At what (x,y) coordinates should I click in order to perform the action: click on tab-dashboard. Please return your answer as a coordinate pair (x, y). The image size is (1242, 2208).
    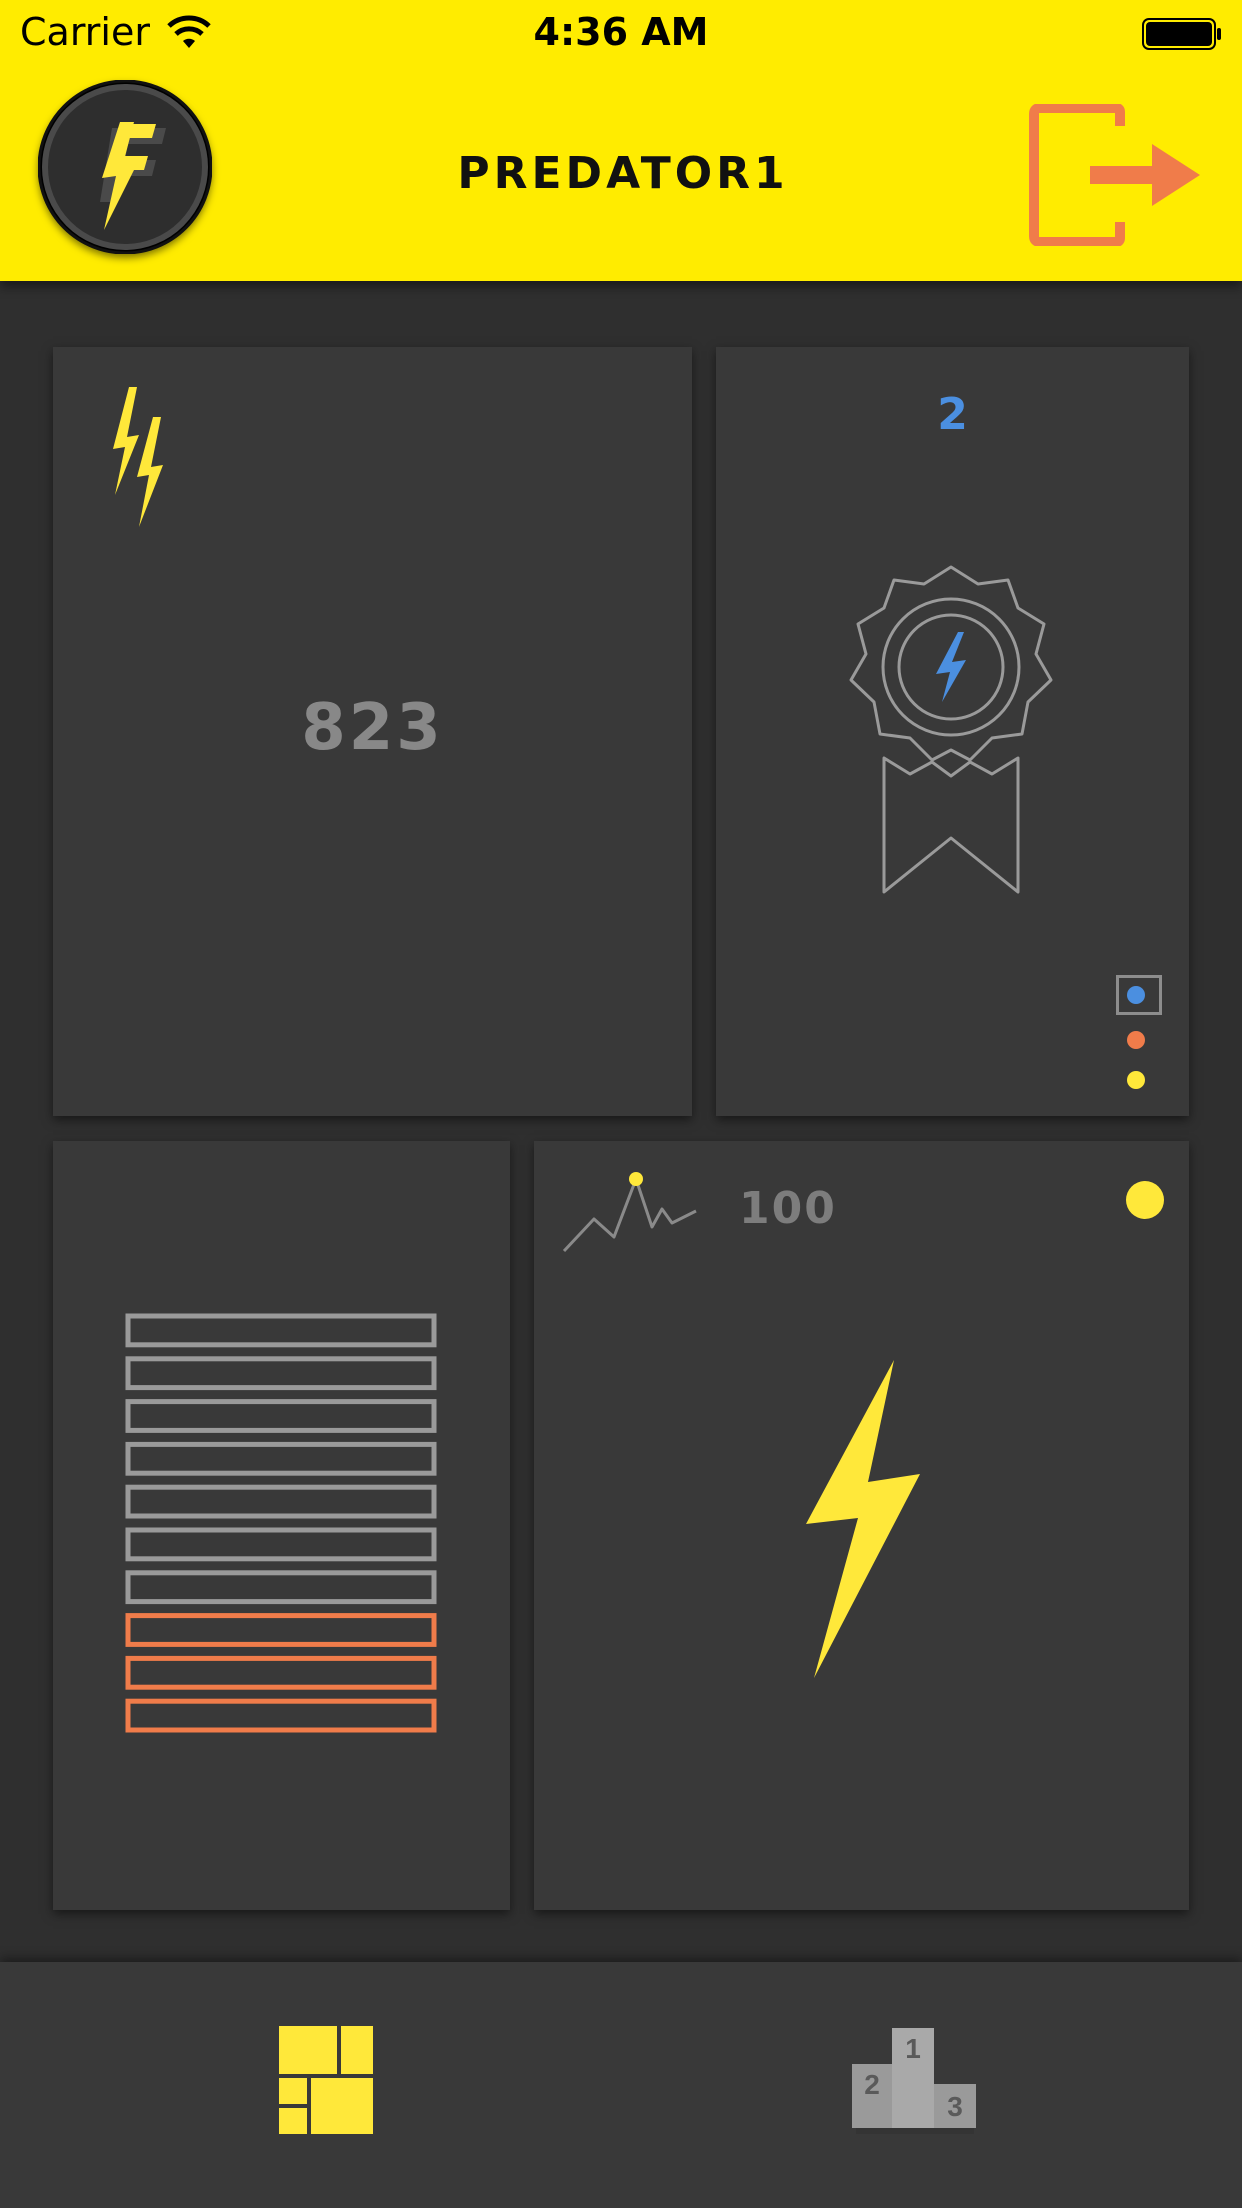
    Looking at the image, I should click on (310, 2085).